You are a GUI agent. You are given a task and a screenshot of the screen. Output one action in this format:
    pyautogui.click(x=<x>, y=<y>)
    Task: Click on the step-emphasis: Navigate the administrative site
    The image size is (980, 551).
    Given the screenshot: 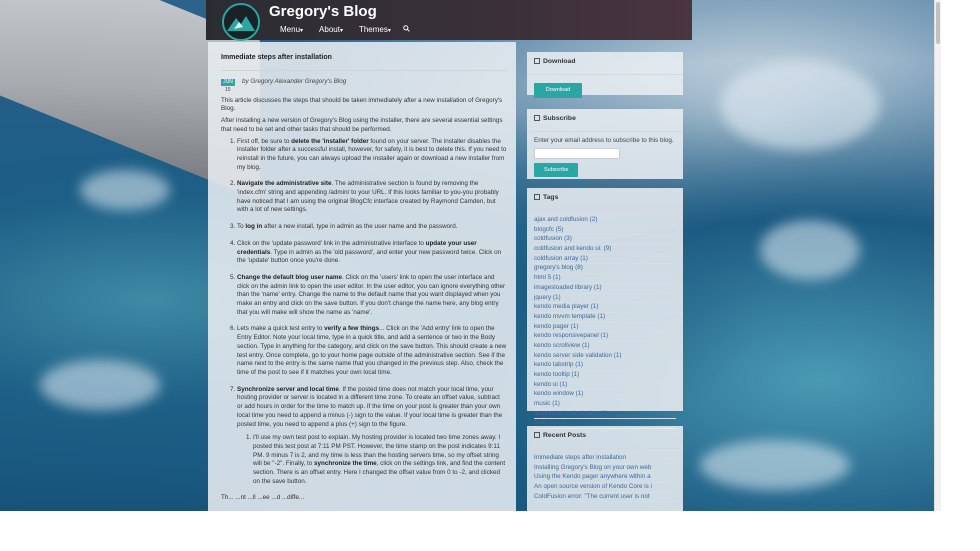 What is the action you would take?
    pyautogui.click(x=284, y=184)
    